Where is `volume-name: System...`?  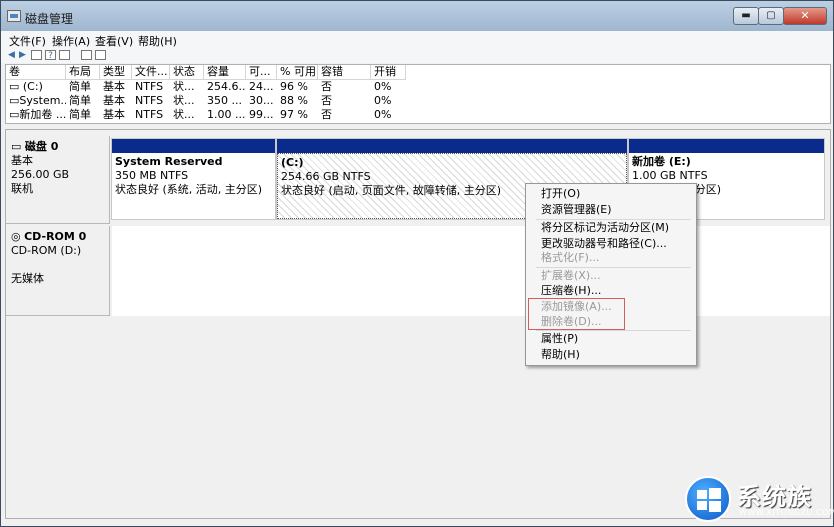 volume-name: System... is located at coordinates (42, 100).